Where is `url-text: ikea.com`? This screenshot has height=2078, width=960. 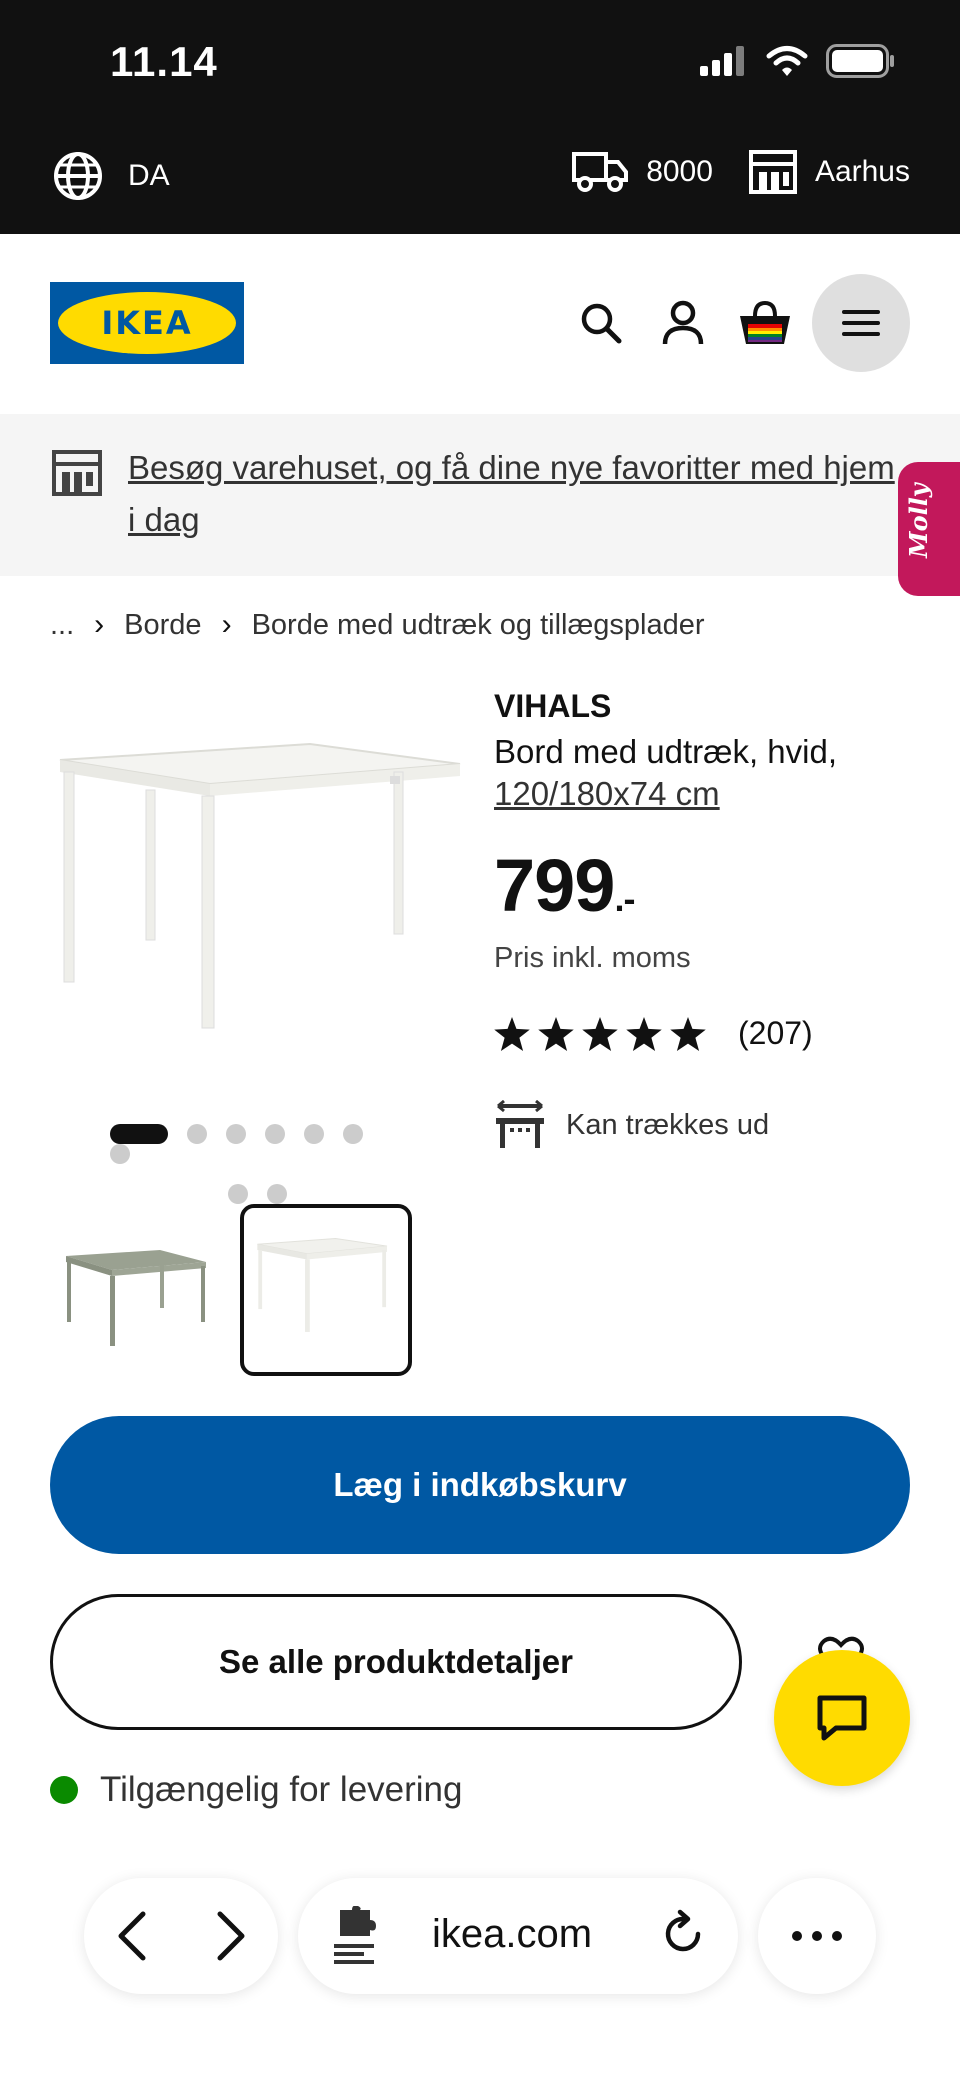 url-text: ikea.com is located at coordinates (512, 1934).